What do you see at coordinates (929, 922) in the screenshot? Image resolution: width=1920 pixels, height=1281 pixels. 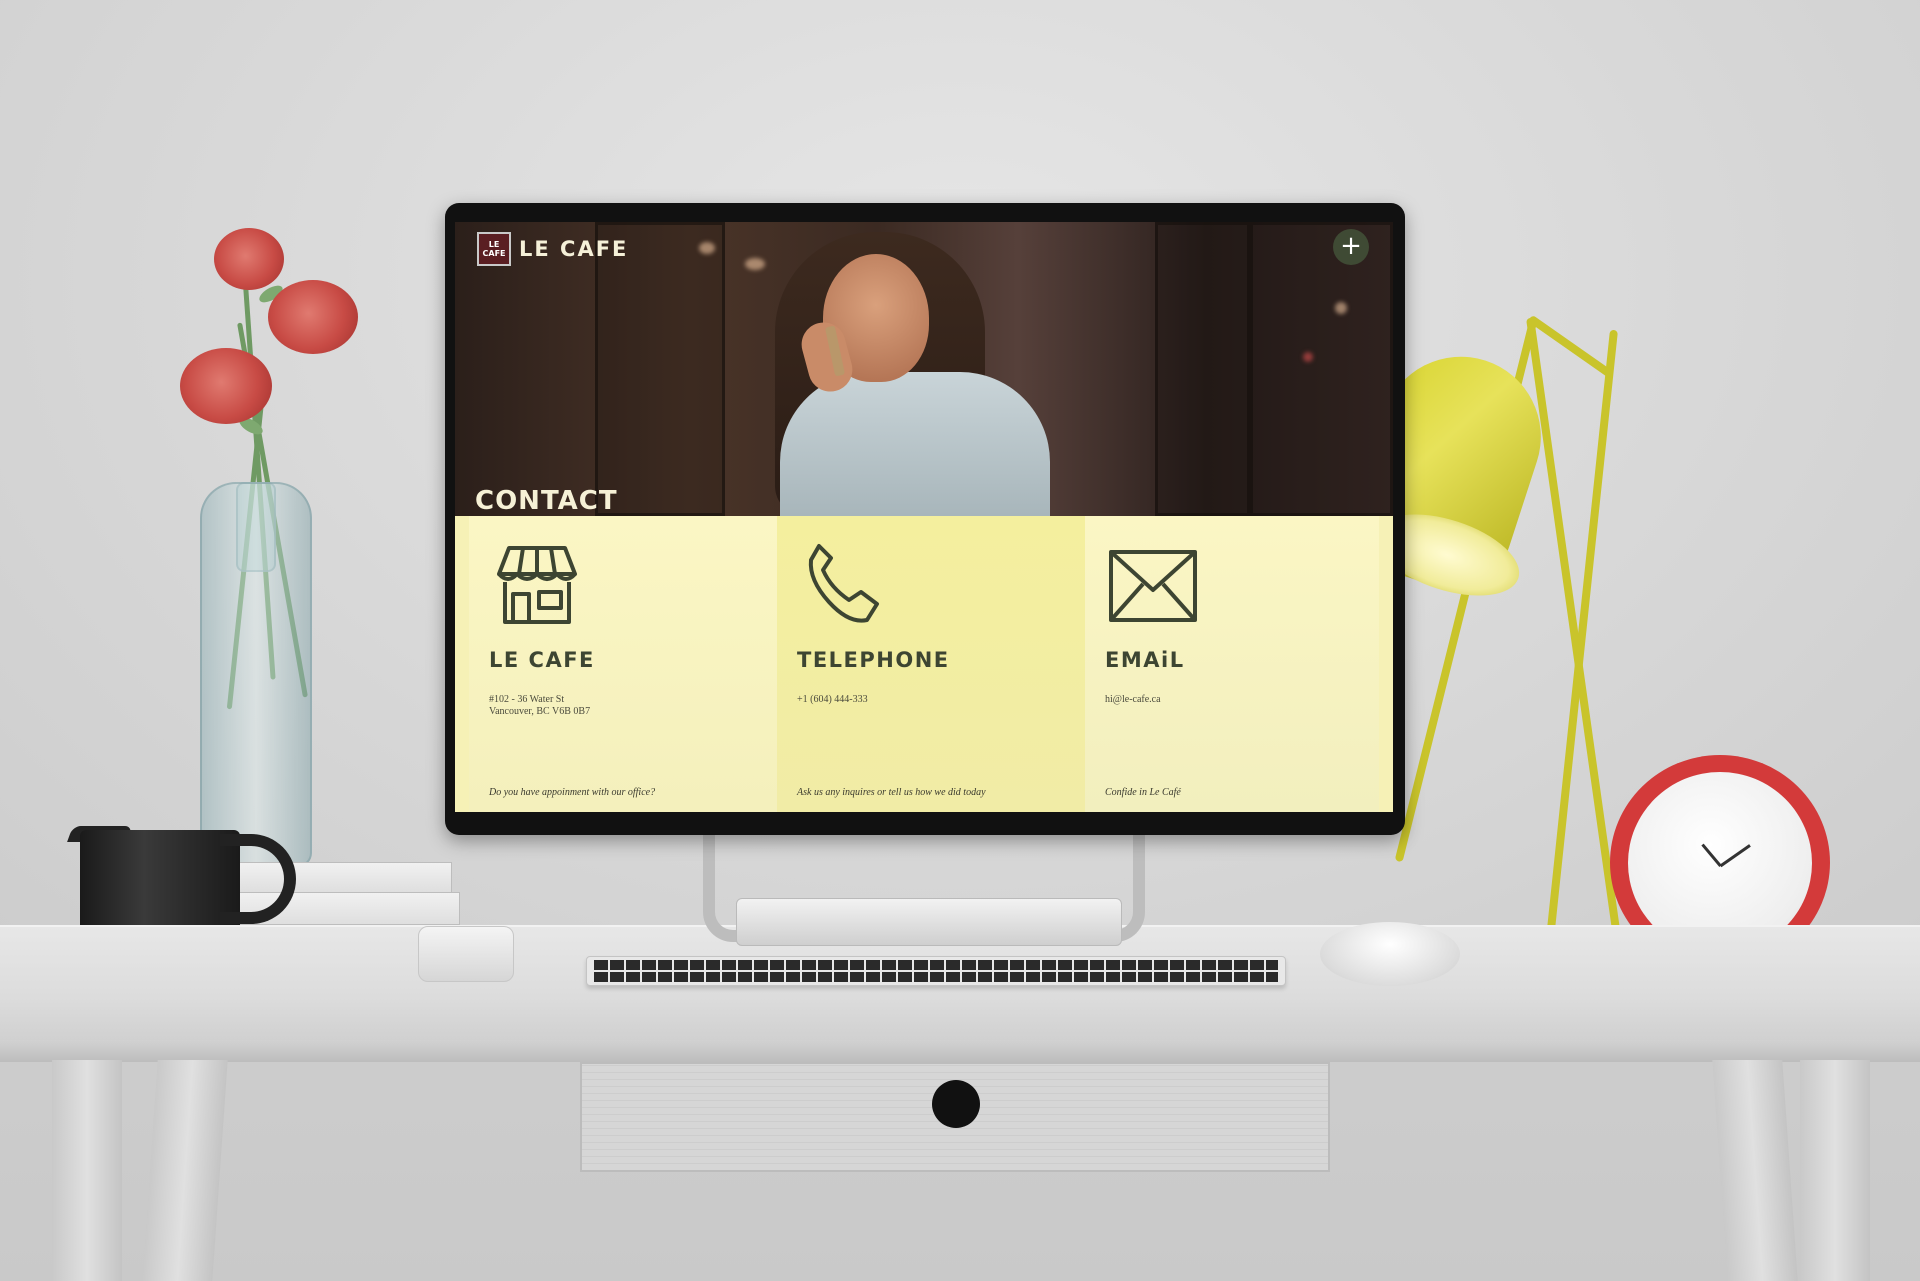 I see `monitor-stand-base` at bounding box center [929, 922].